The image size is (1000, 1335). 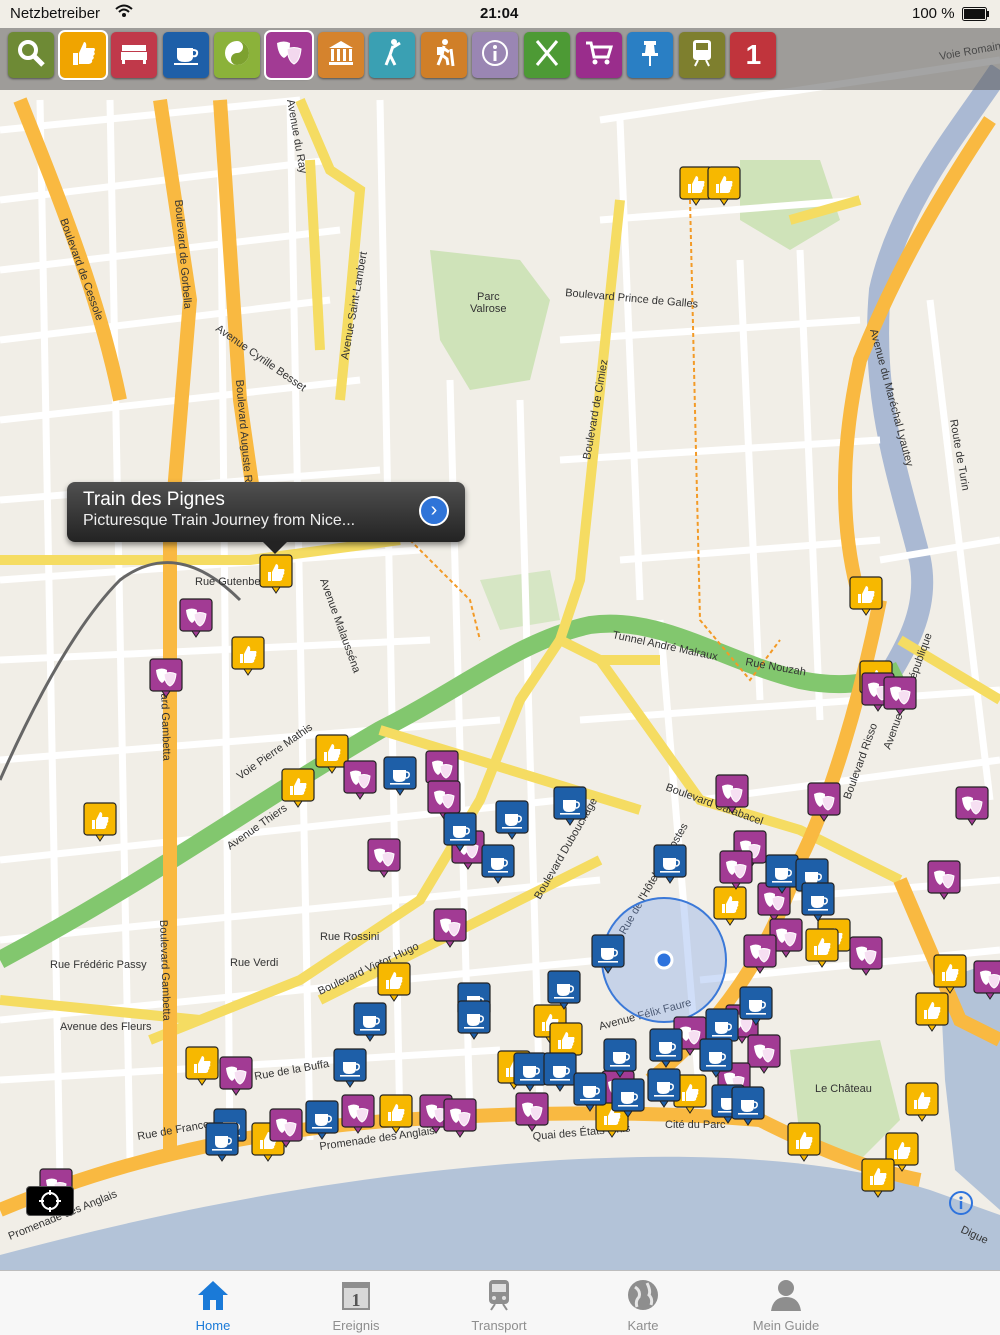 I want to click on category-button-fork-knife, so click(x=547, y=55).